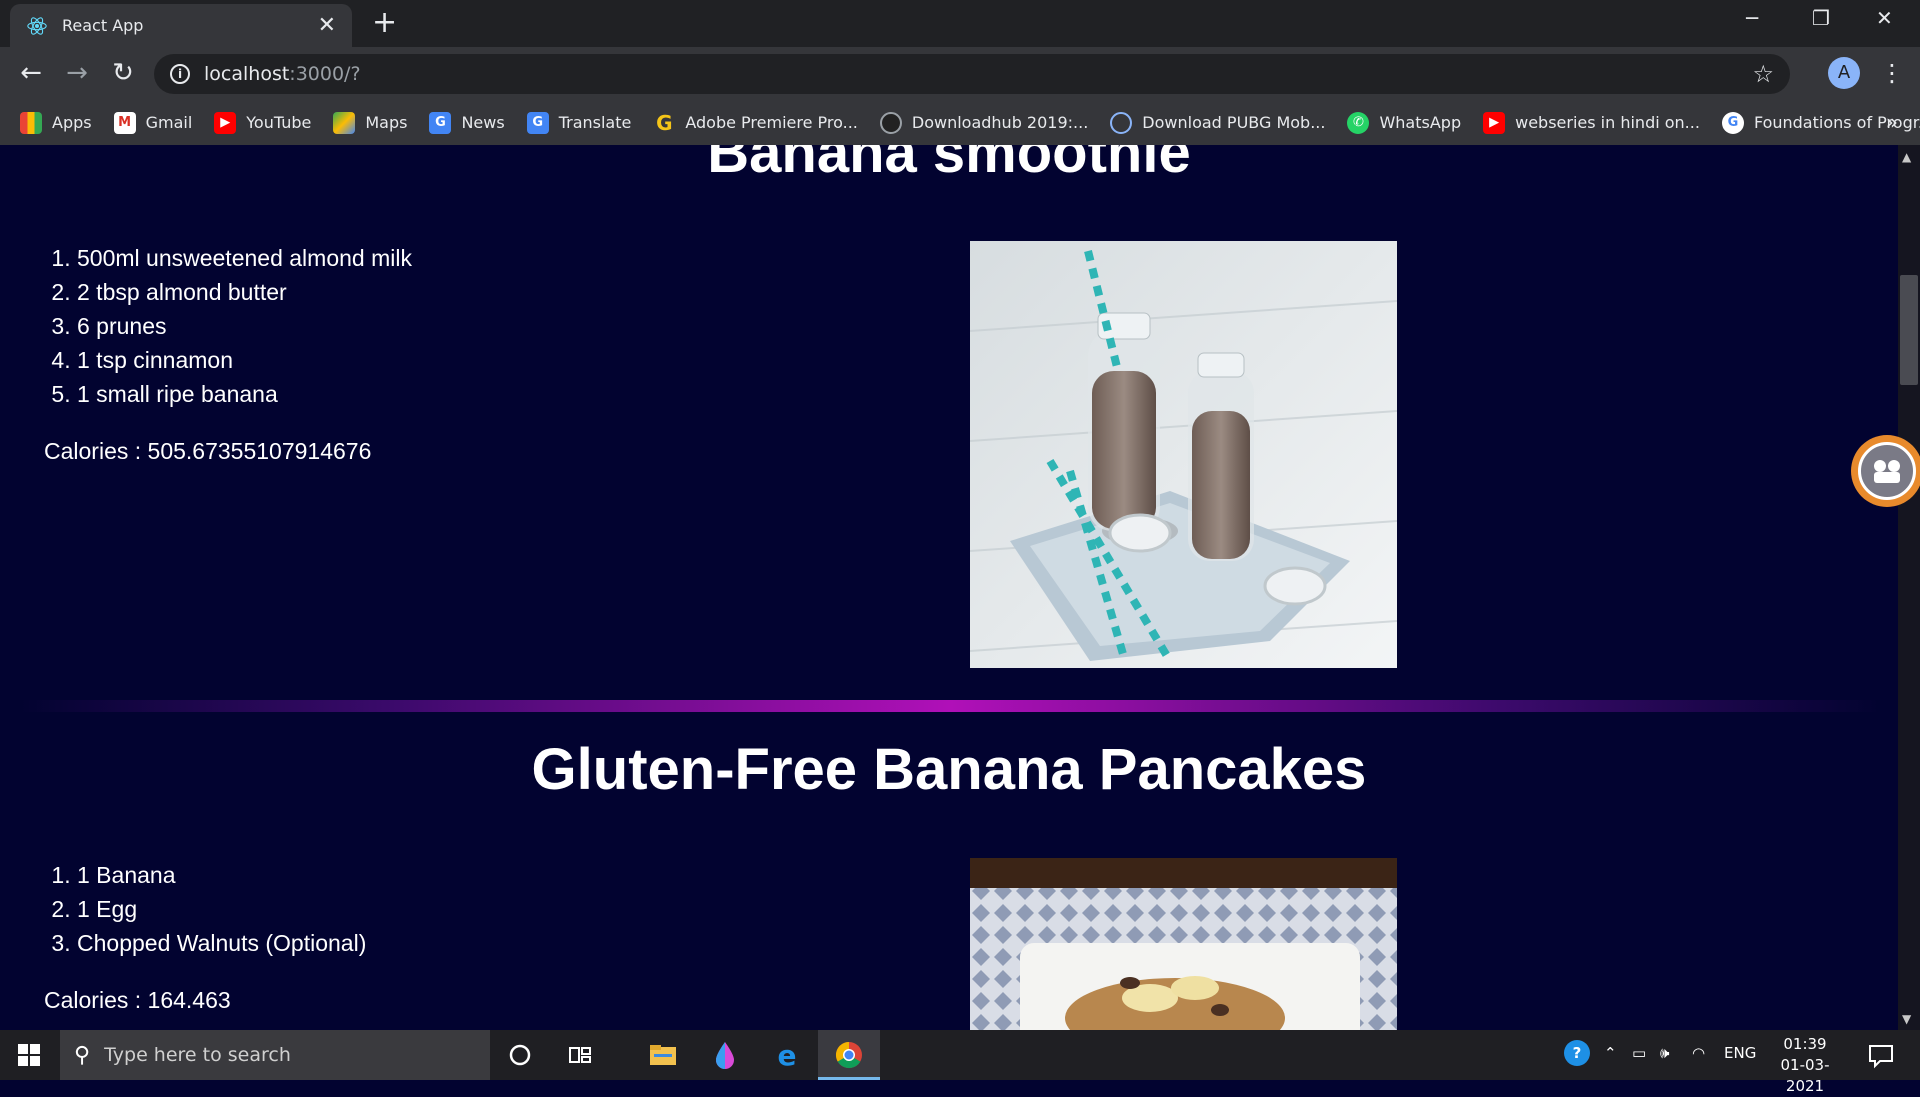 Image resolution: width=1920 pixels, height=1097 pixels. Describe the element at coordinates (1610, 1053) in the screenshot. I see `tray-expand-icon: ⌃` at that location.